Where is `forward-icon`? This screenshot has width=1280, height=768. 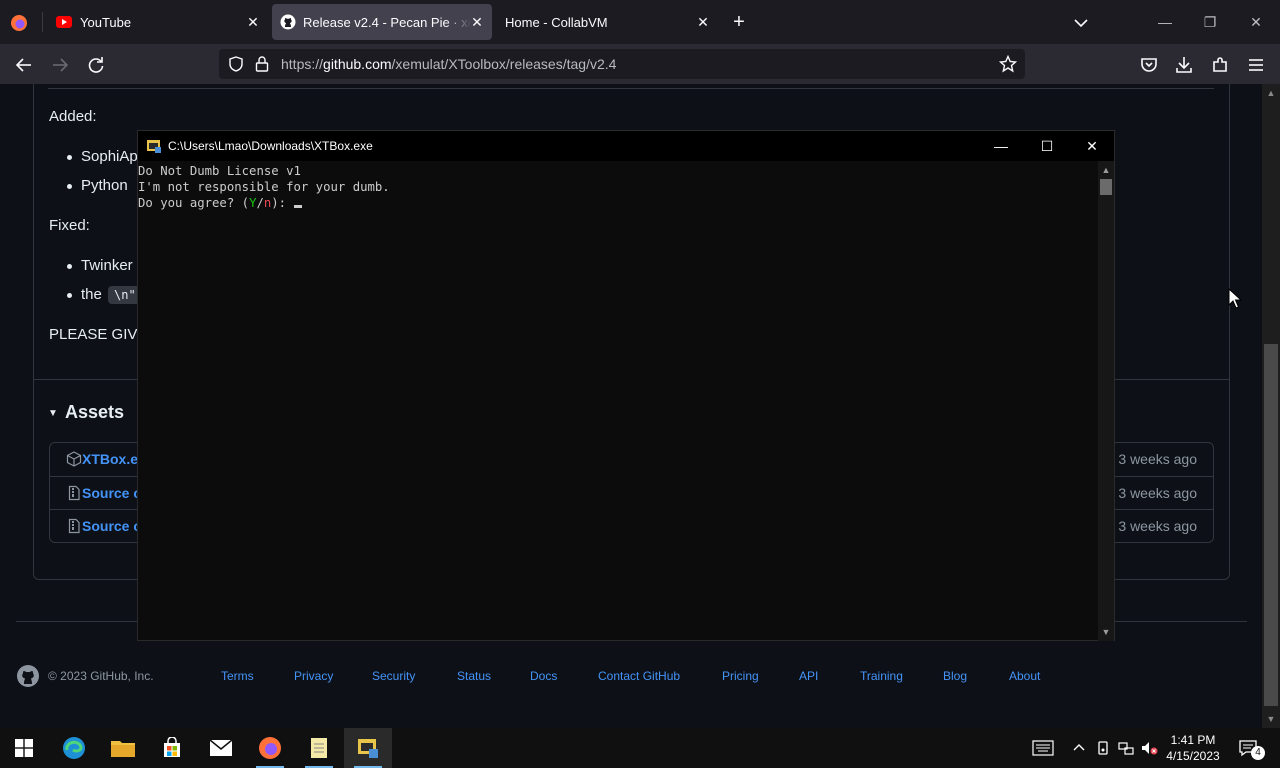 forward-icon is located at coordinates (60, 65).